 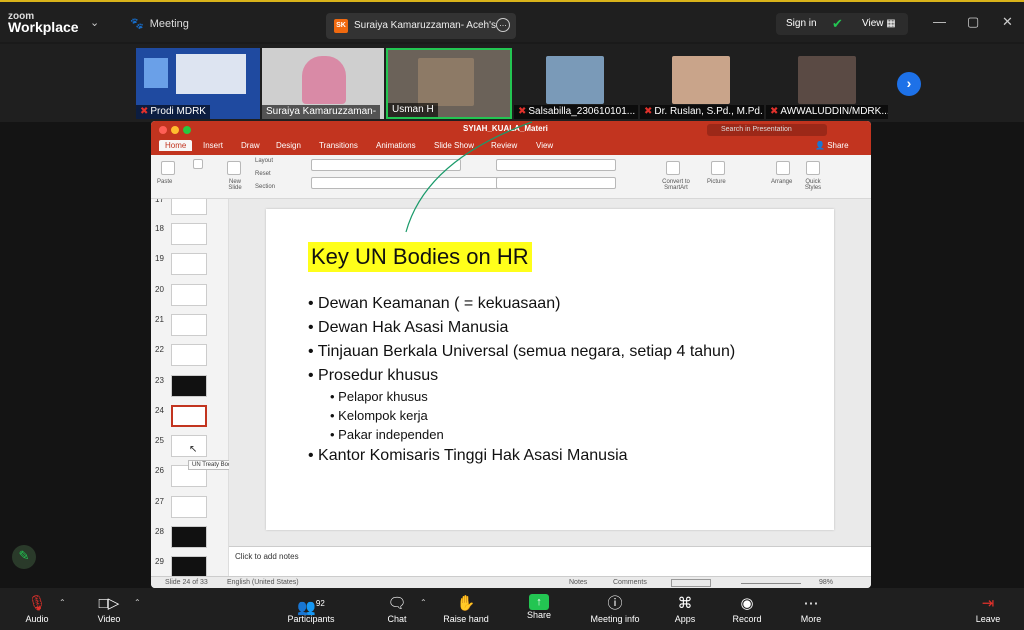 I want to click on arrange-icon, so click(x=783, y=168).